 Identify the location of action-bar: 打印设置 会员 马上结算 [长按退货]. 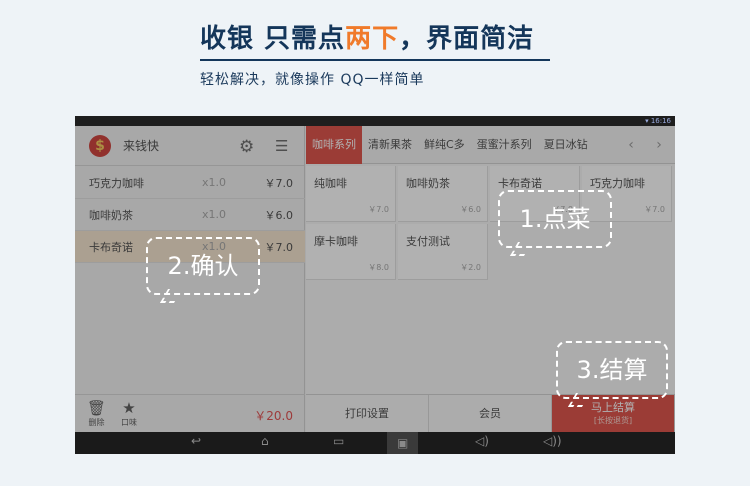
(490, 413).